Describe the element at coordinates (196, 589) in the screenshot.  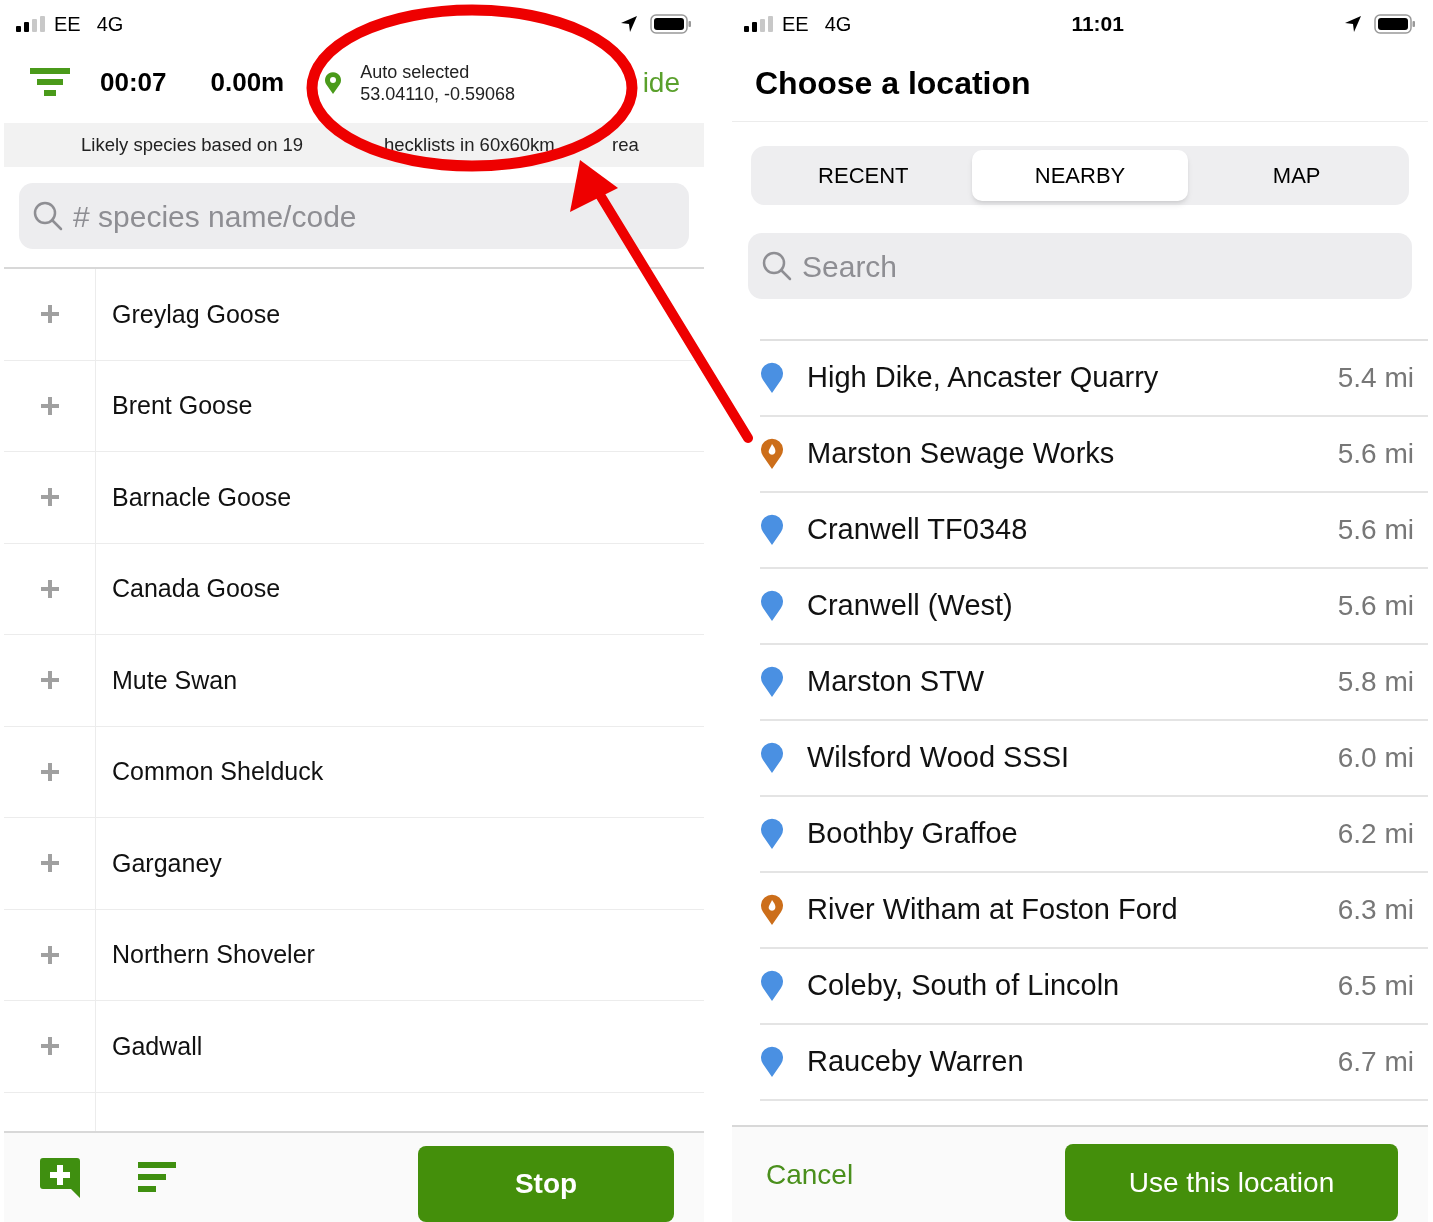
I see `species-name: Canada Goose` at that location.